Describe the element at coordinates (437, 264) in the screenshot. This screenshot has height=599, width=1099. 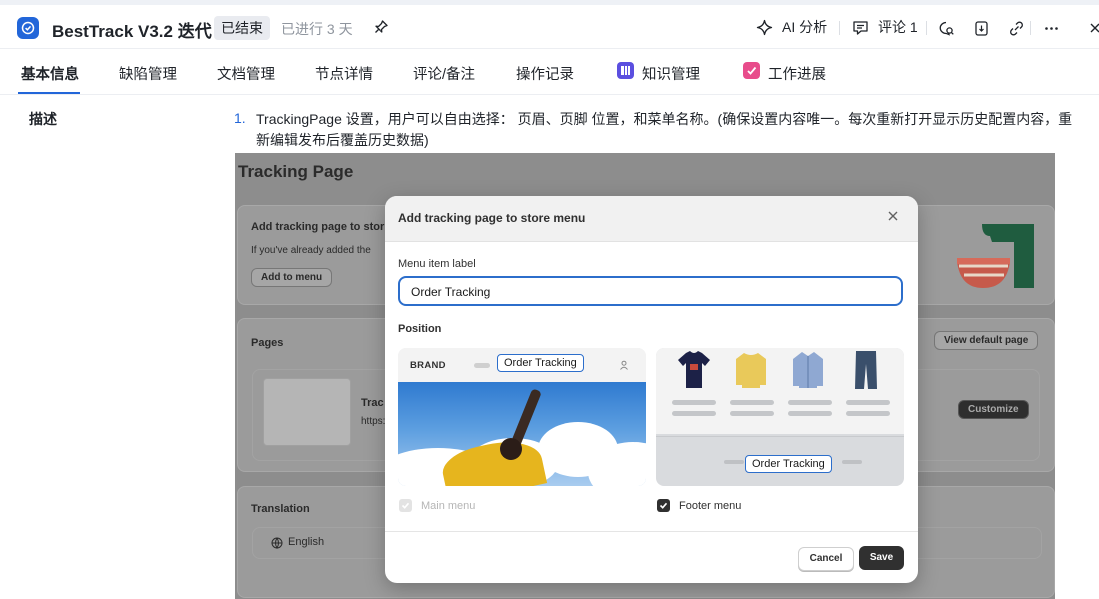
I see `menu-item-label: Menu item label` at that location.